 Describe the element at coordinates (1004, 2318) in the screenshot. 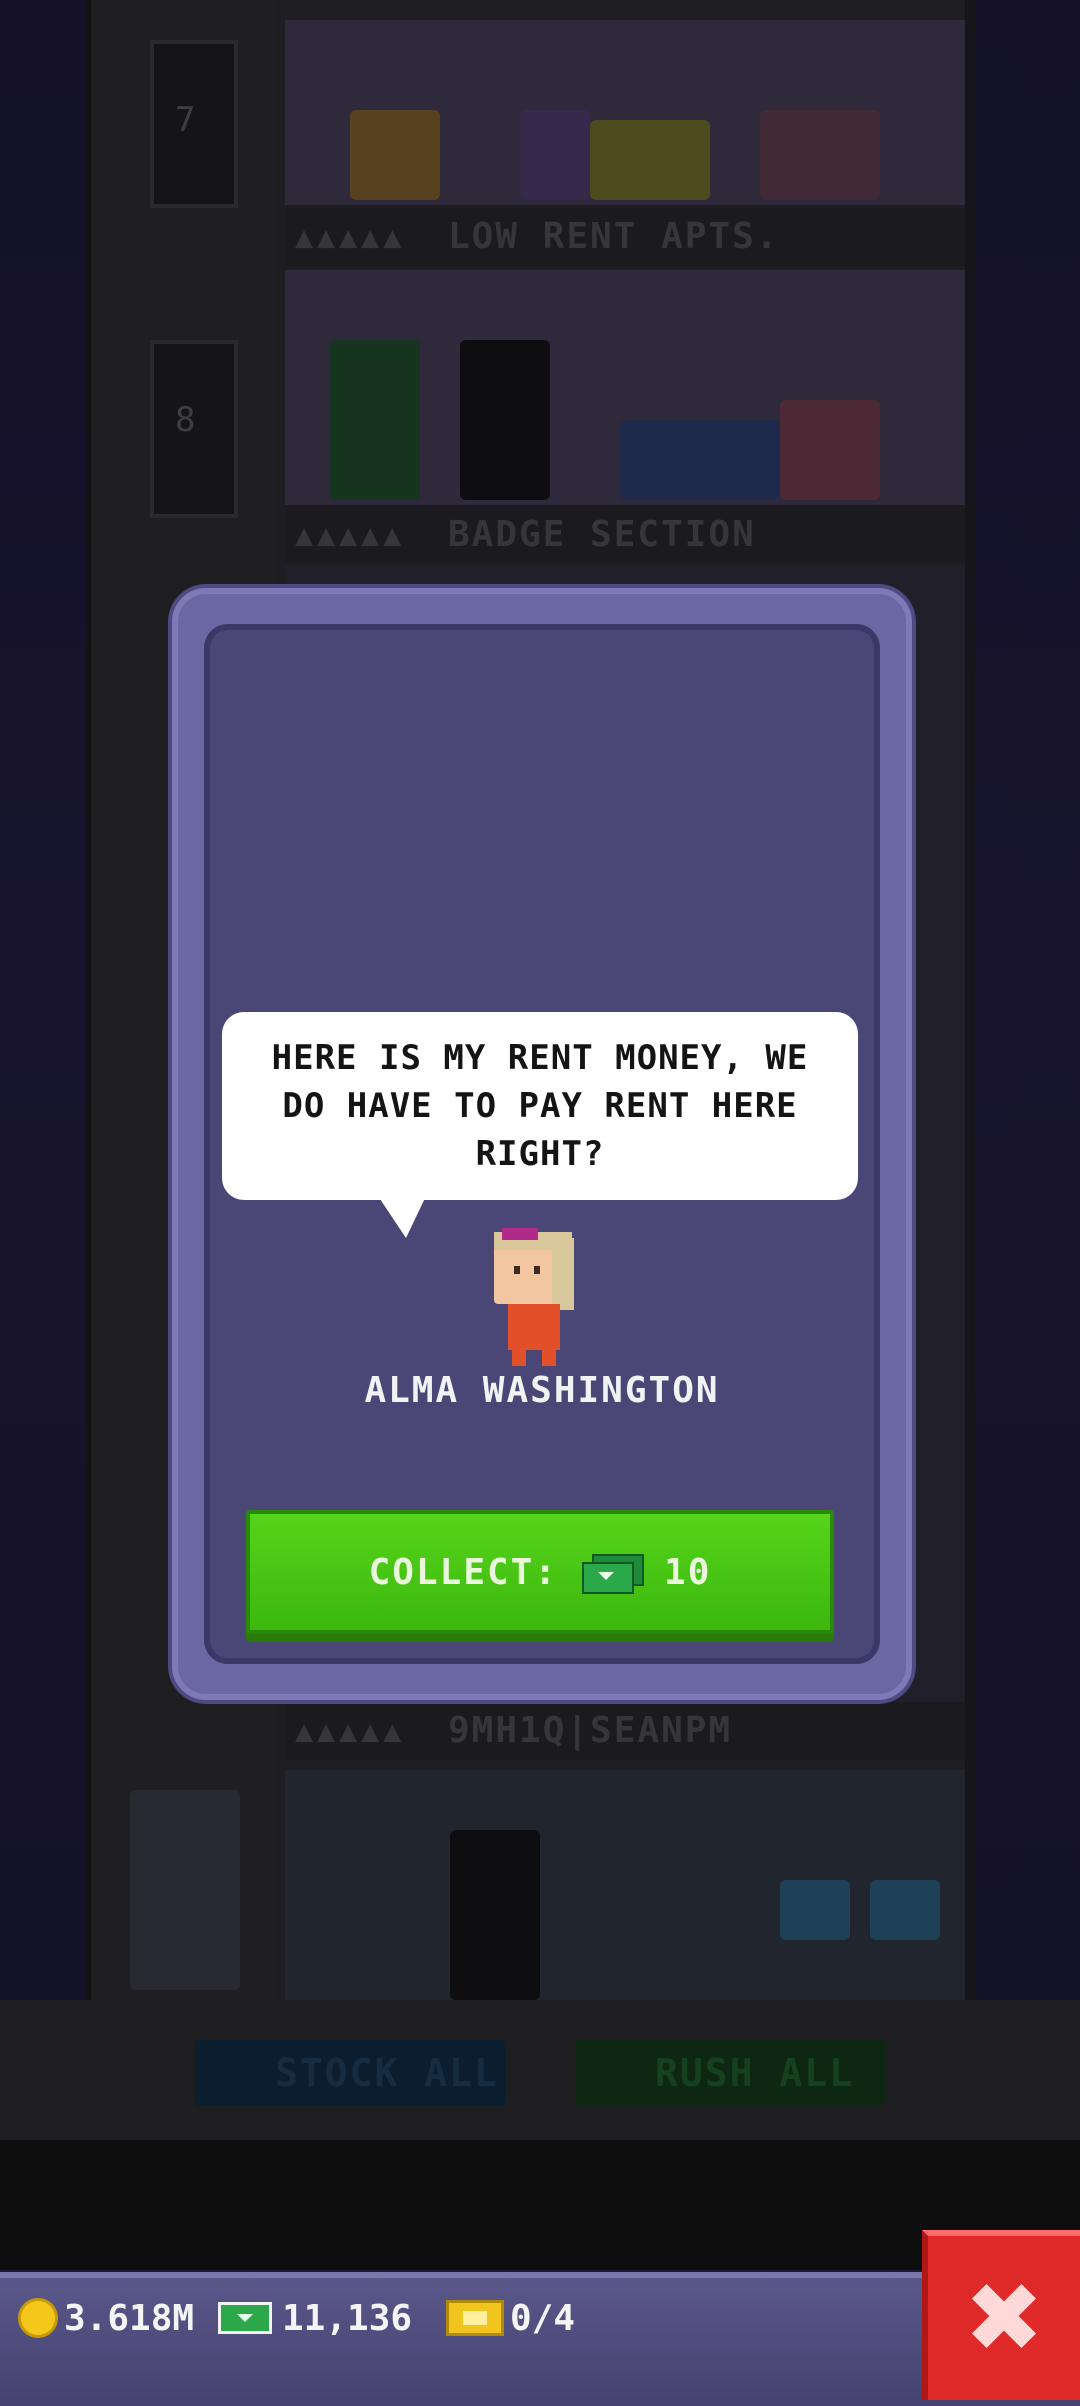

I see `close-icon: ✖` at that location.